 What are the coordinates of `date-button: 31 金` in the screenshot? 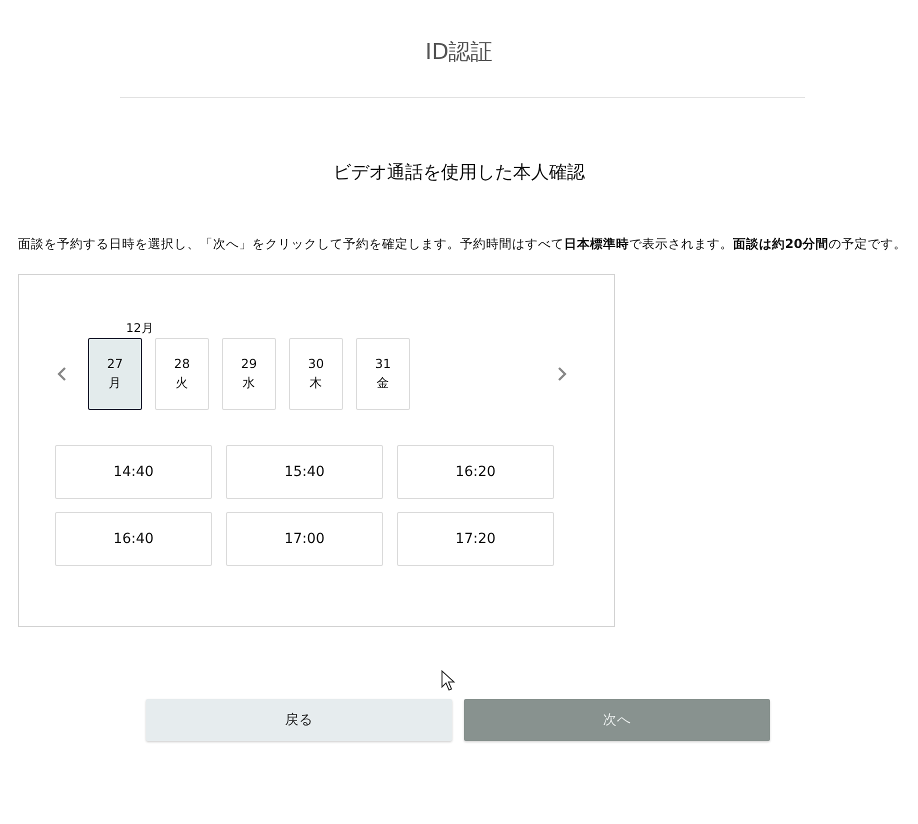 It's located at (383, 374).